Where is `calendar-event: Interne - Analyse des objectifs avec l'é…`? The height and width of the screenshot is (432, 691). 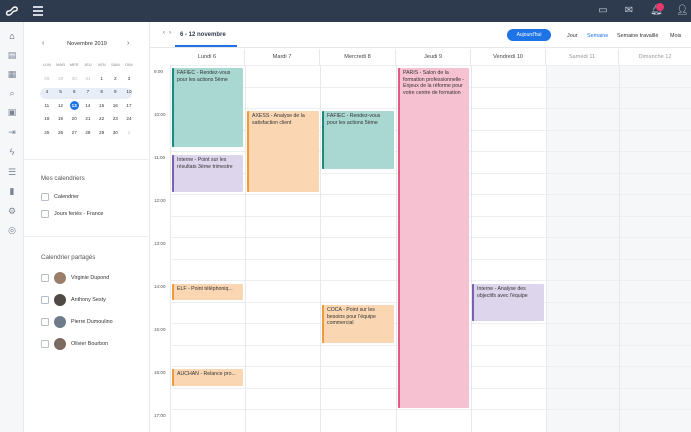 calendar-event: Interne - Analyse des objectifs avec l'é… is located at coordinates (508, 302).